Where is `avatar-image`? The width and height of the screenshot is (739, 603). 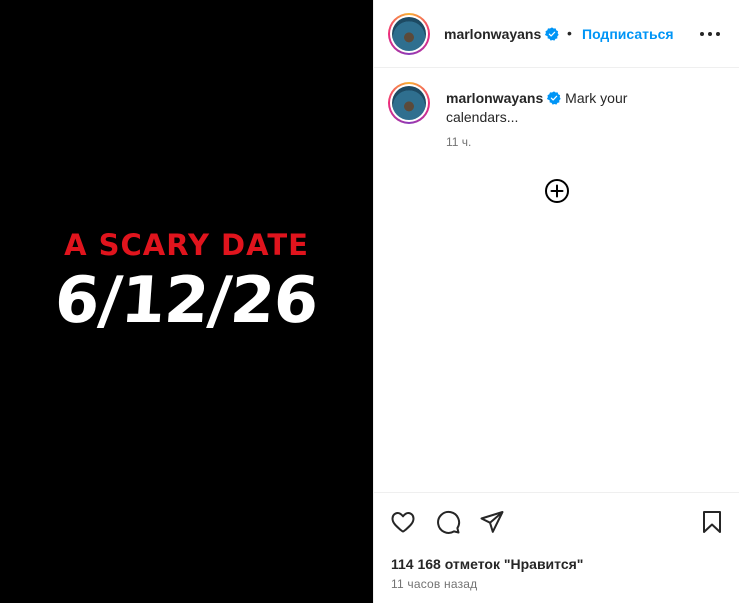 avatar-image is located at coordinates (409, 34).